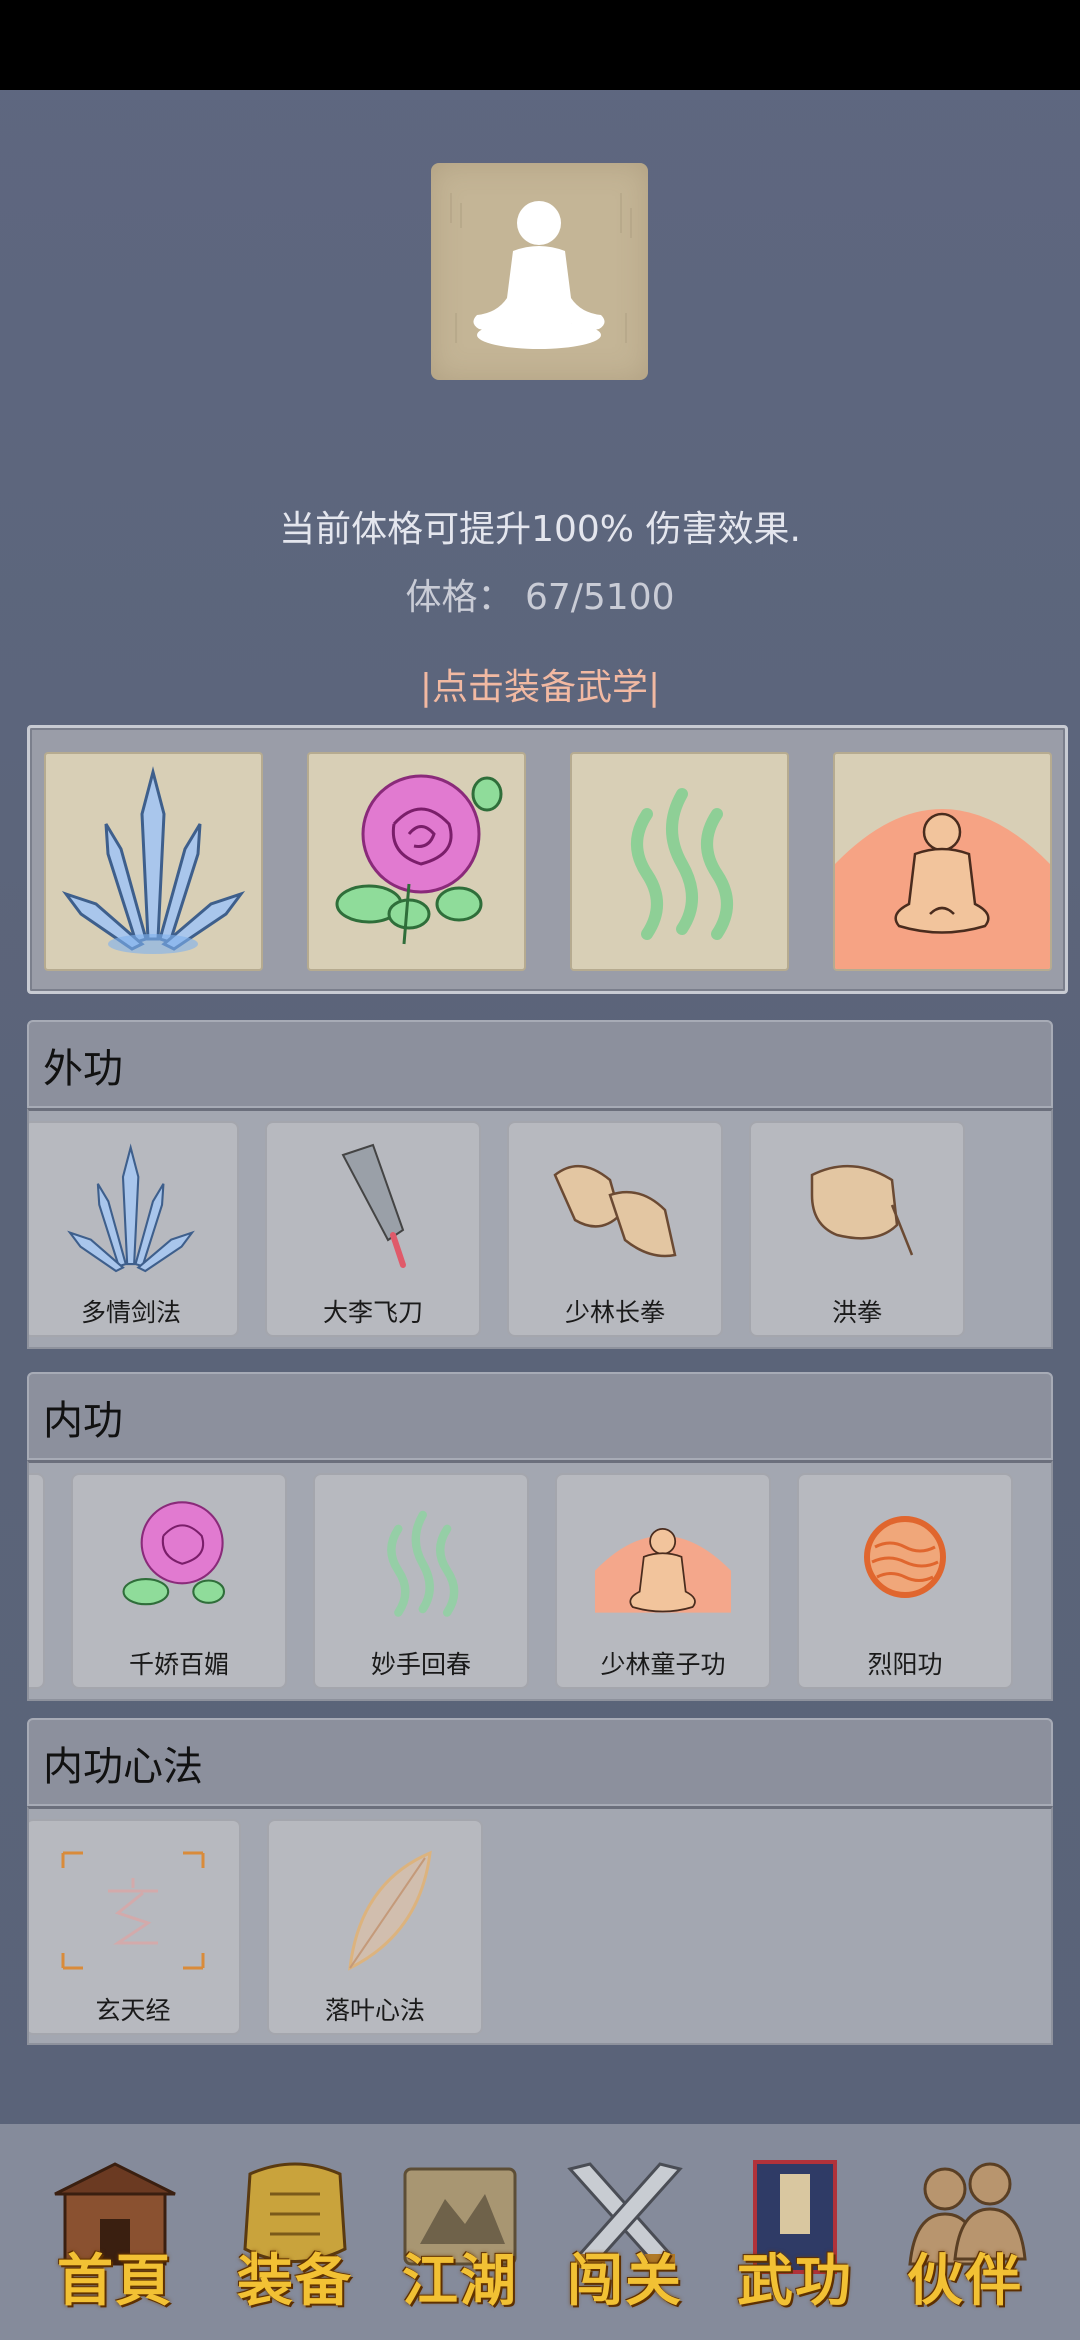 This screenshot has height=2340, width=1080. I want to click on skill-name: 妙手回春, so click(420, 1664).